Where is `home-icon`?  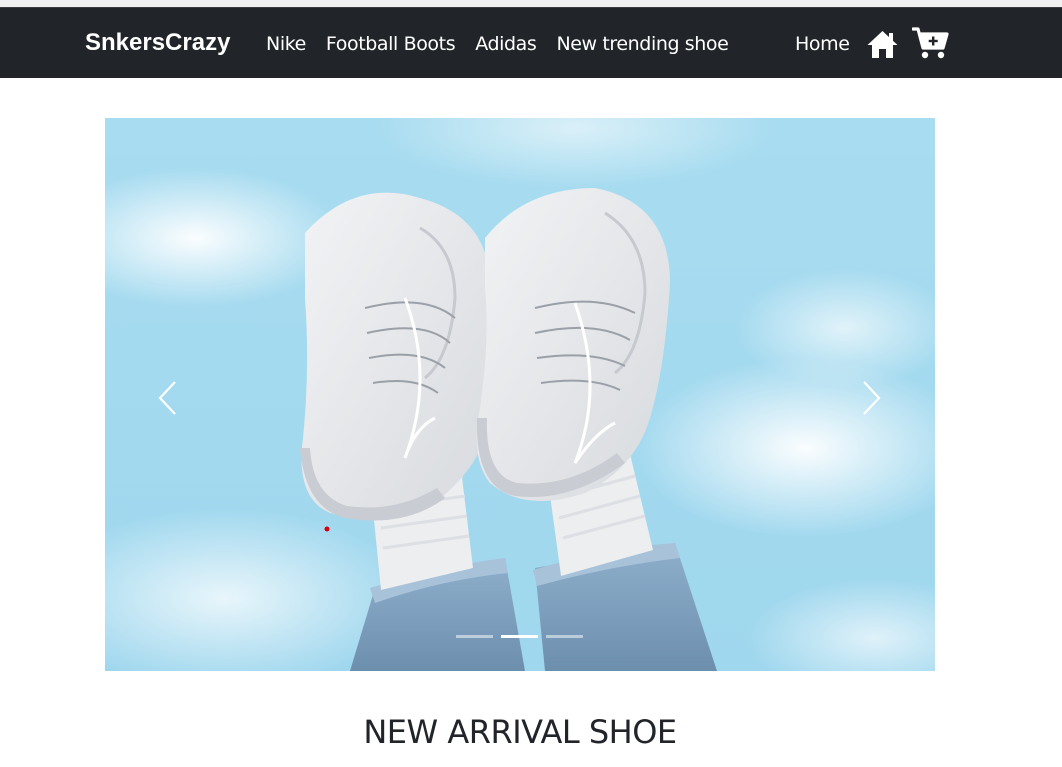
home-icon is located at coordinates (882, 44).